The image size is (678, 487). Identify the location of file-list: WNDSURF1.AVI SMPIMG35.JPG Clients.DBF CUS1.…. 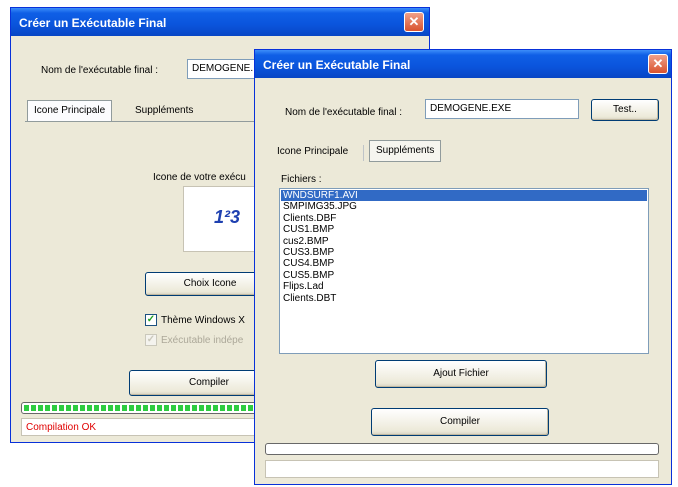
(464, 247).